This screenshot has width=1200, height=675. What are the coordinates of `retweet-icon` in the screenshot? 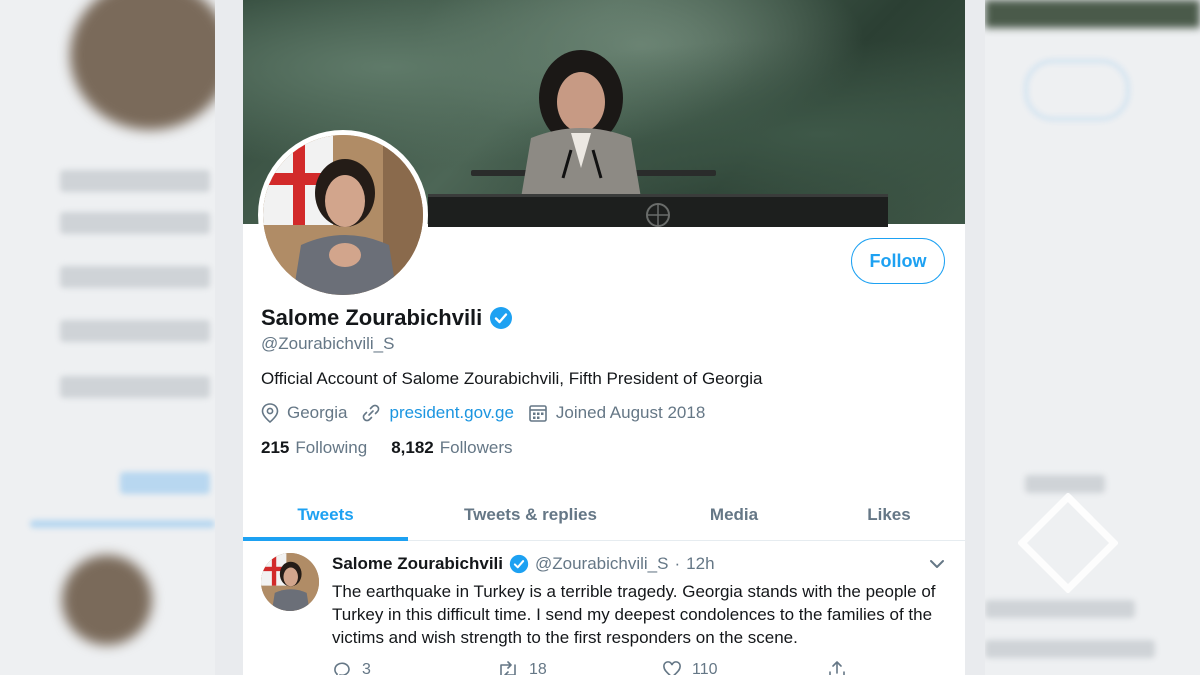 It's located at (508, 668).